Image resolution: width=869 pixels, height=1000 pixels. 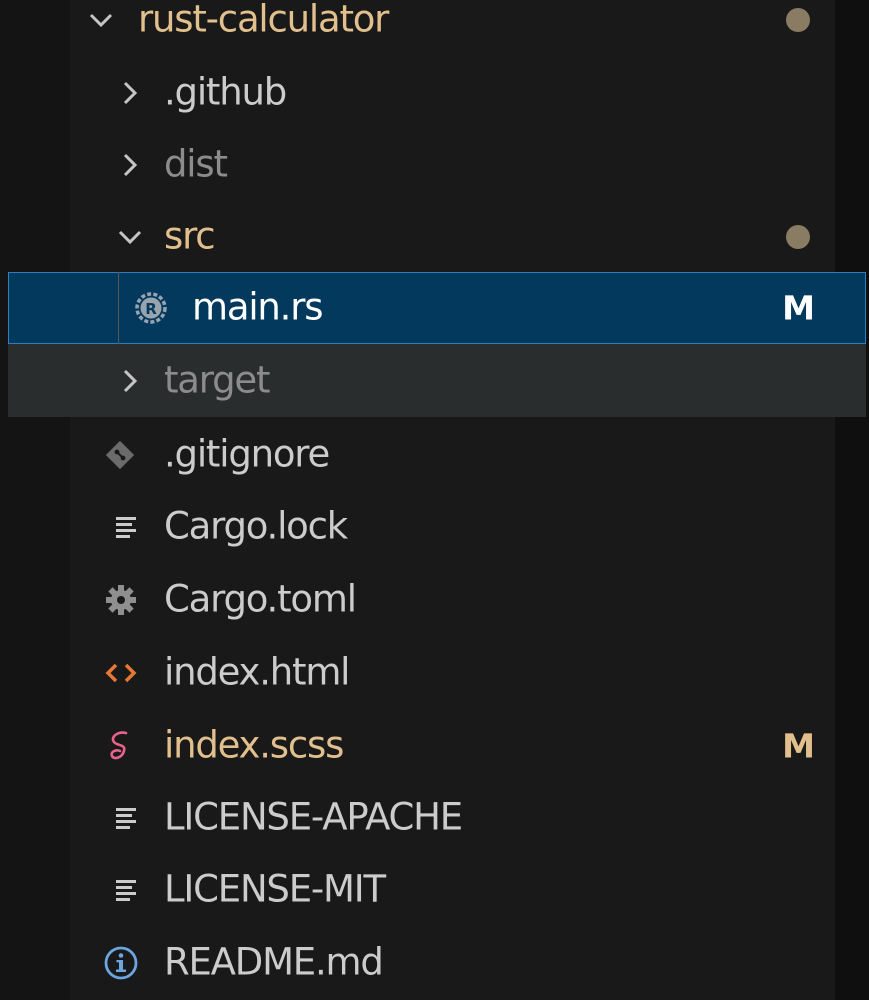 I want to click on info-icon, so click(x=121, y=962).